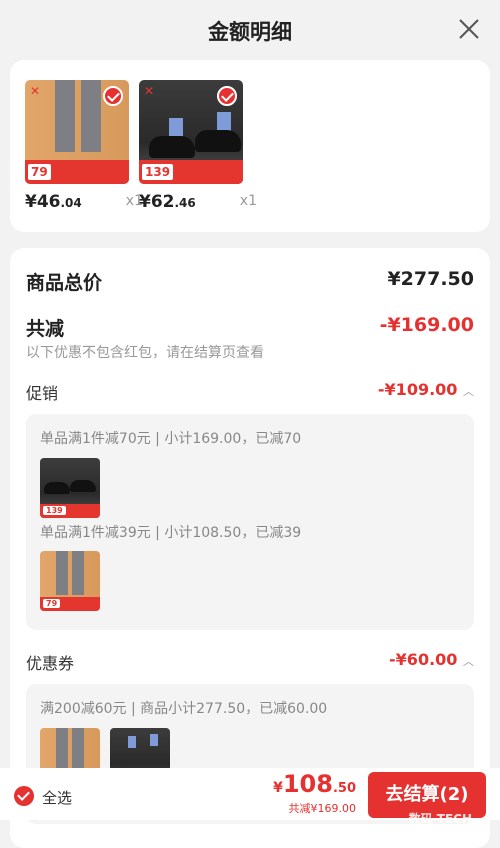  I want to click on watermark: 数码 TECH, so click(440, 819).